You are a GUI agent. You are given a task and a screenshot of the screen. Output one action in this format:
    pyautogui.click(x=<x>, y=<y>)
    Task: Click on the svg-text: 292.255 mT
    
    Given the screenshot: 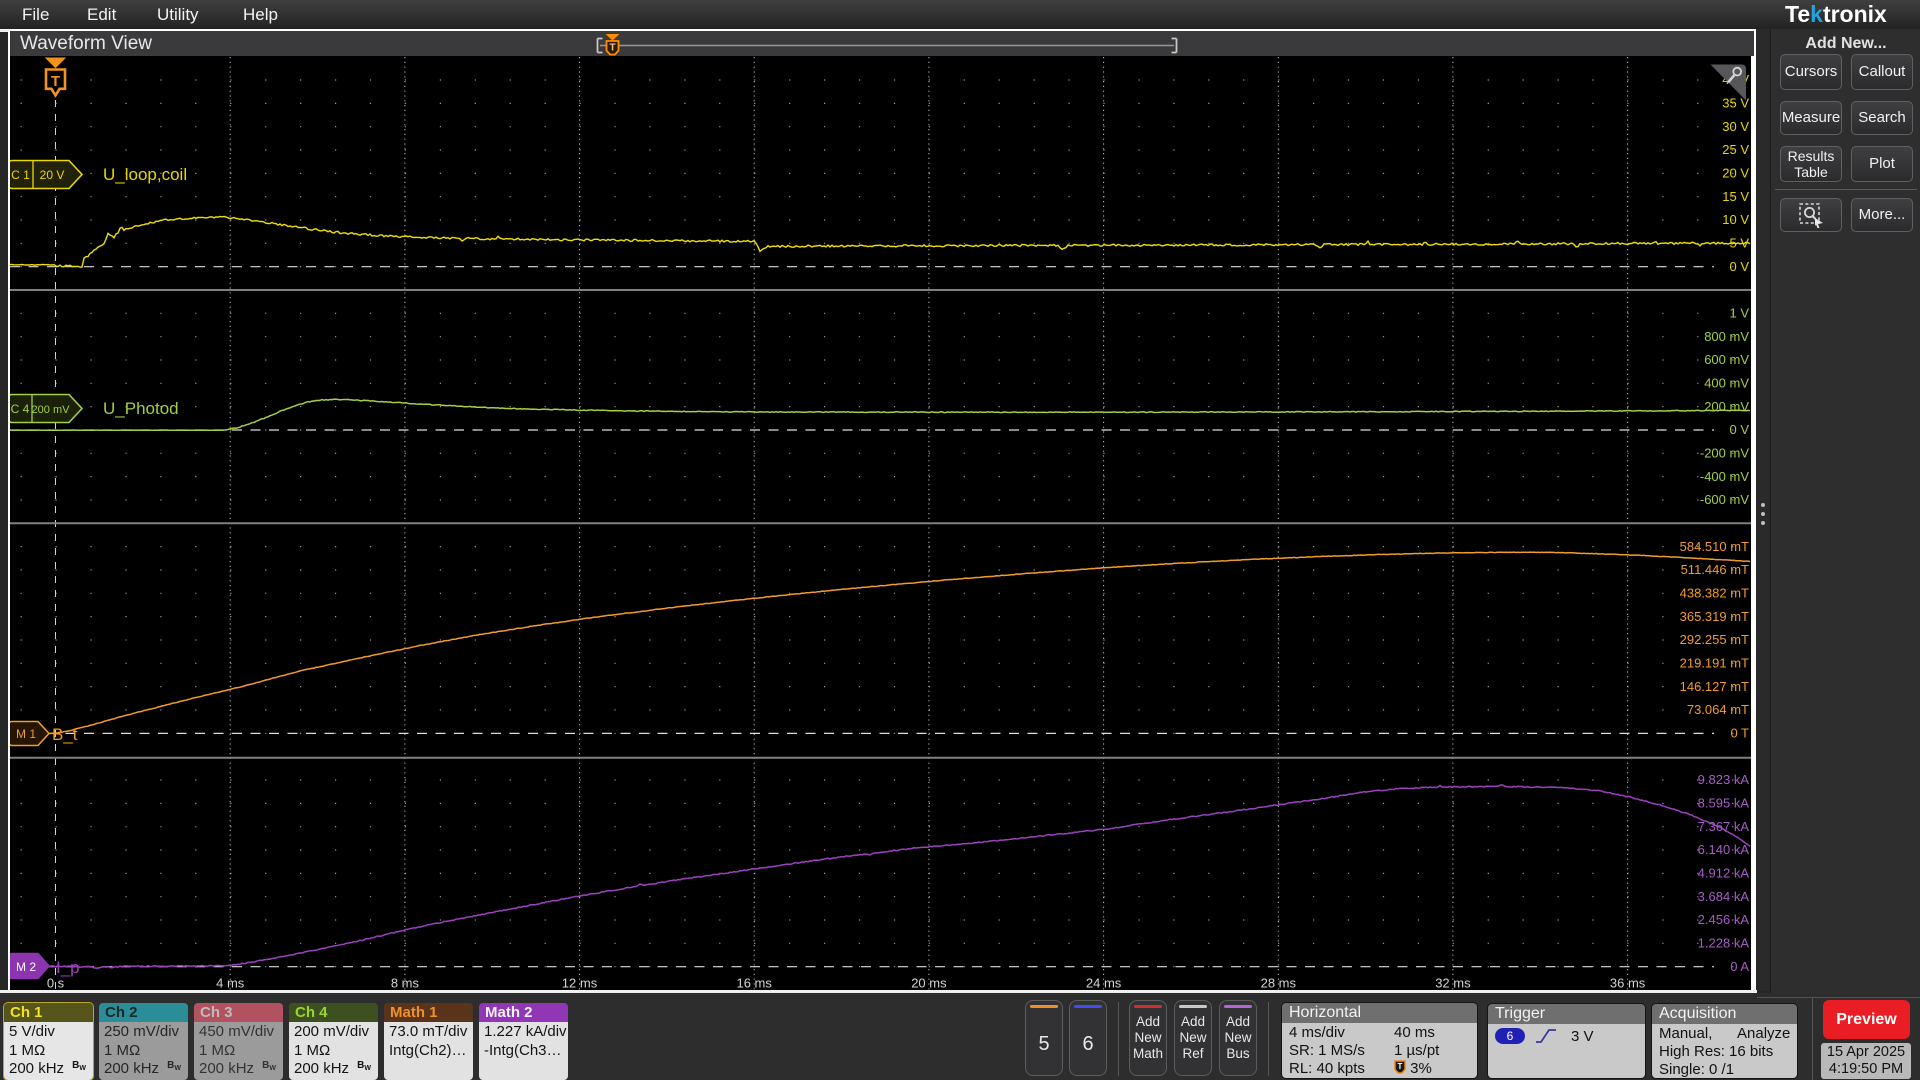 What is the action you would take?
    pyautogui.click(x=1714, y=639)
    